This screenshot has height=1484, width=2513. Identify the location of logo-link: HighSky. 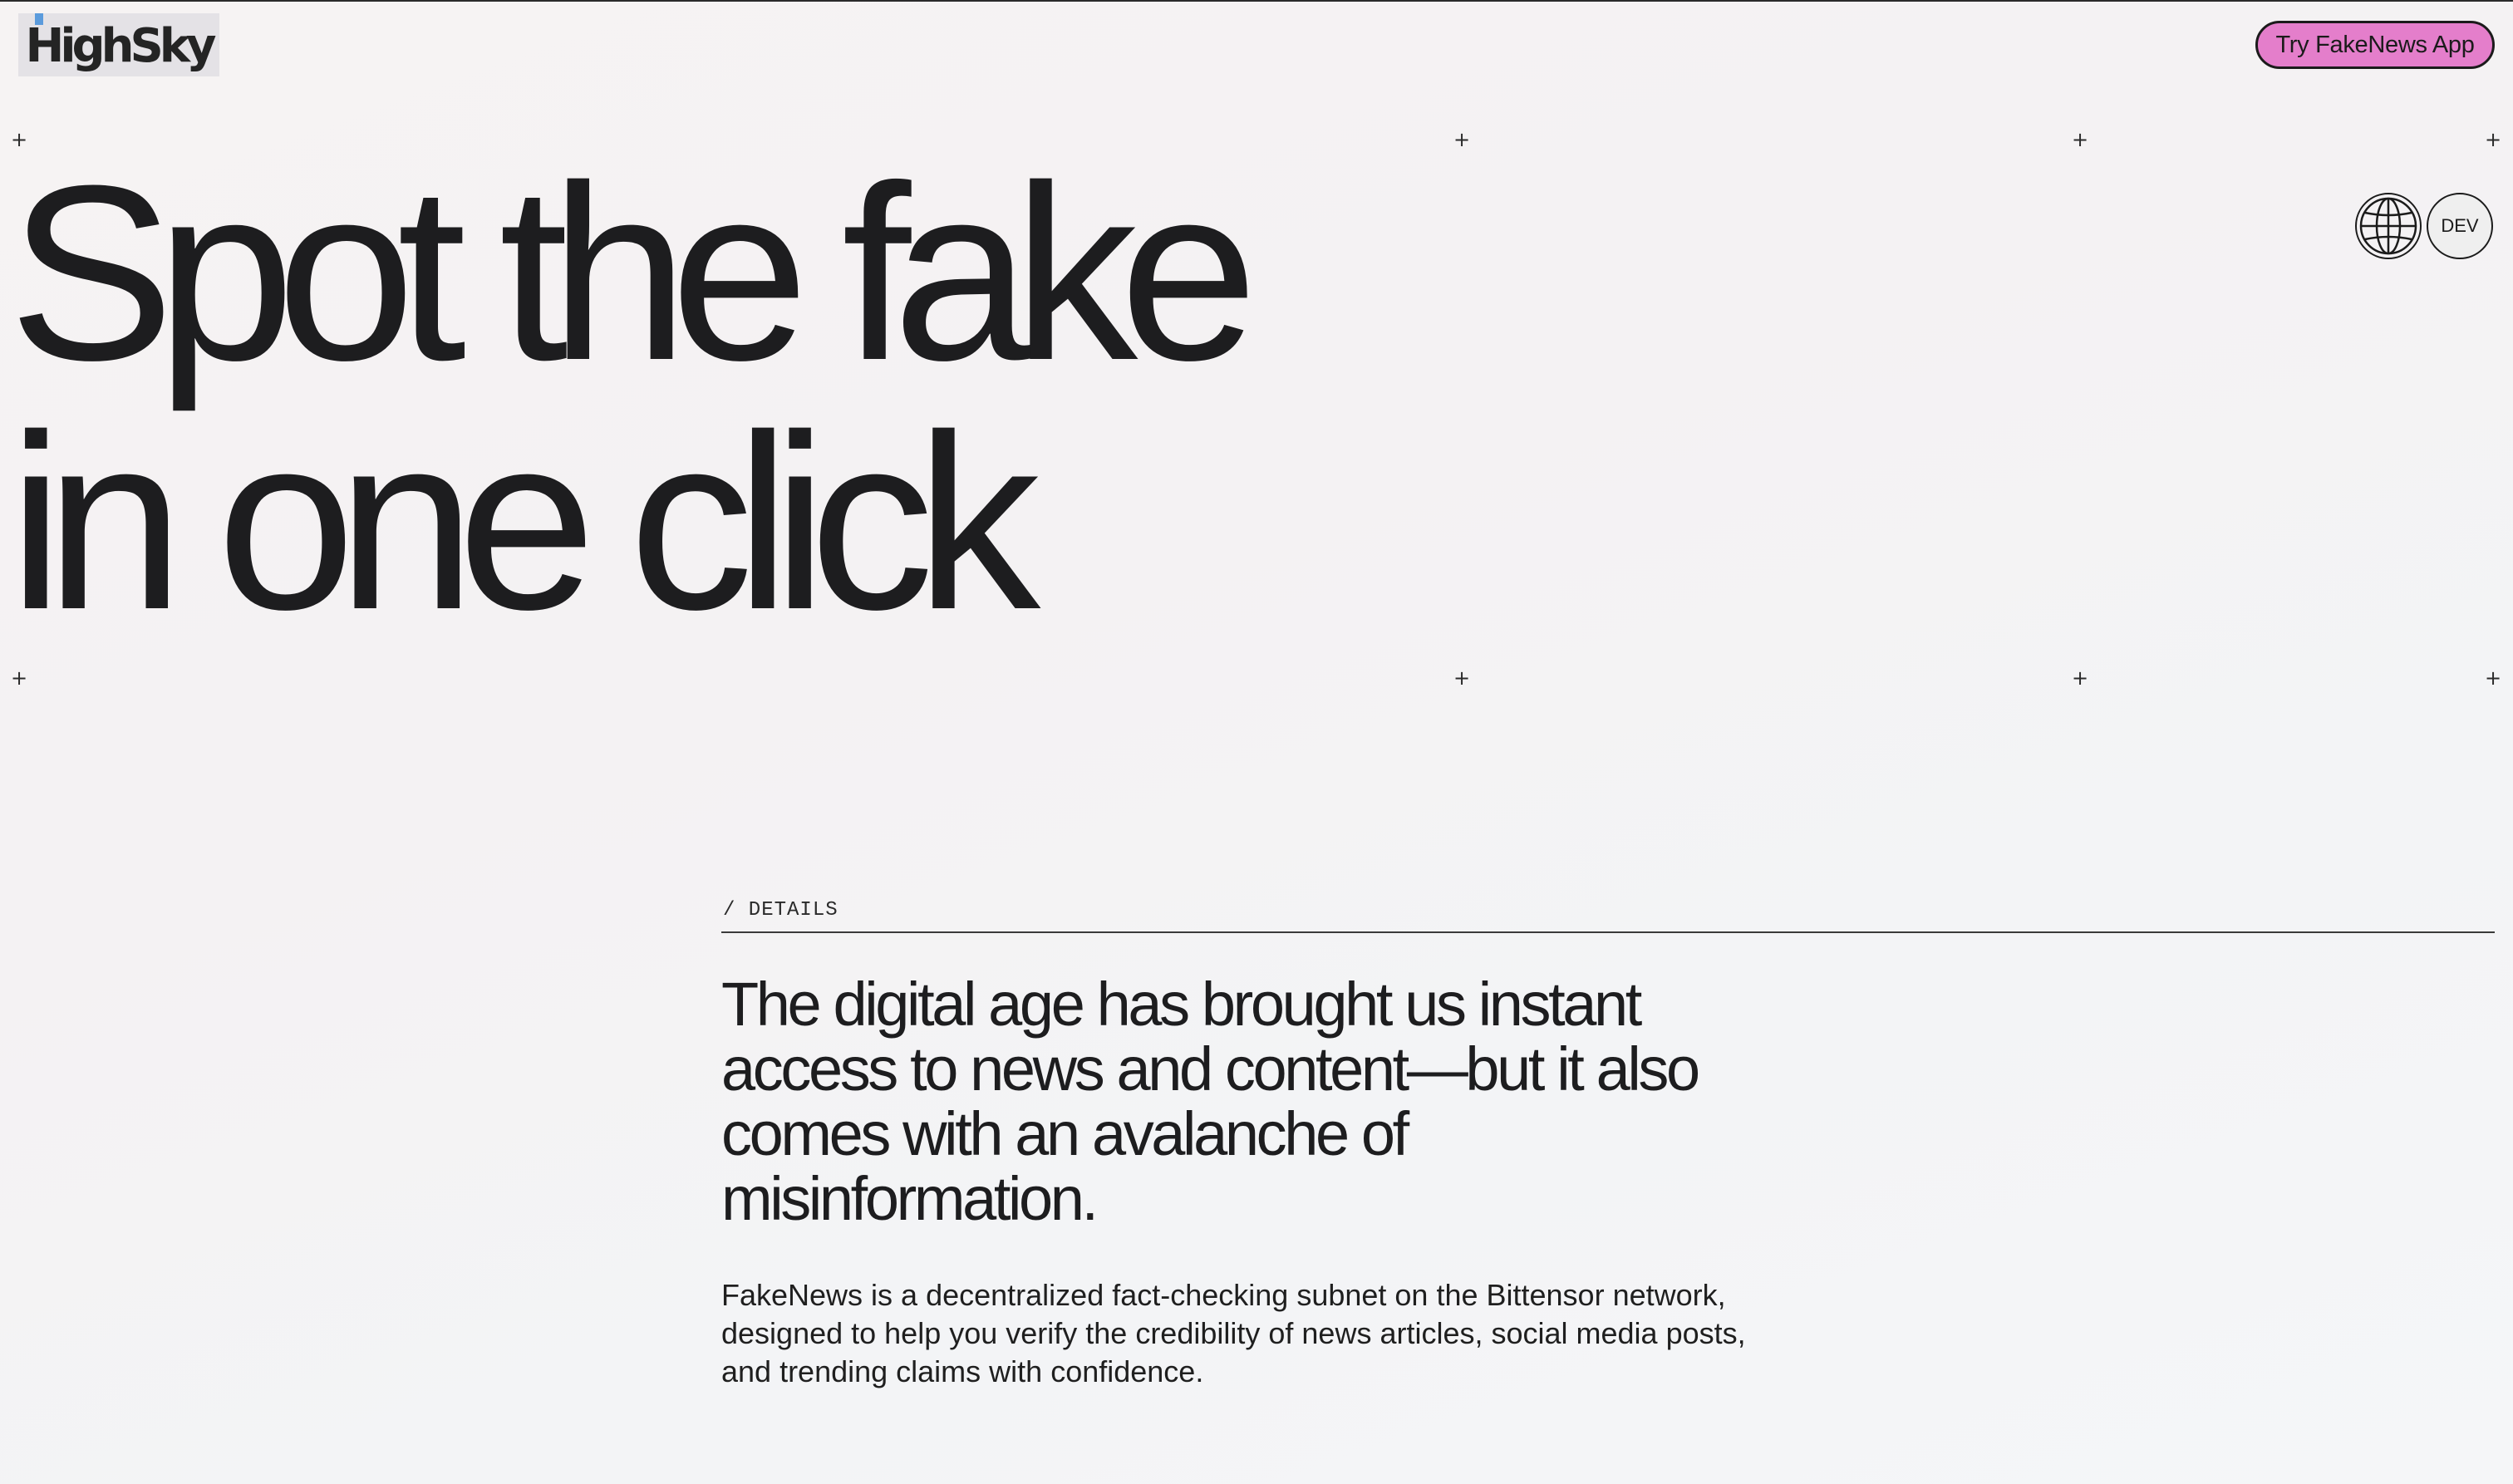
(119, 44).